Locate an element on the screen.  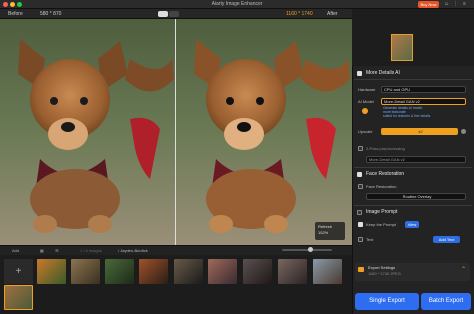
menu-icon: ⋮ is located at coordinates (455, 4).